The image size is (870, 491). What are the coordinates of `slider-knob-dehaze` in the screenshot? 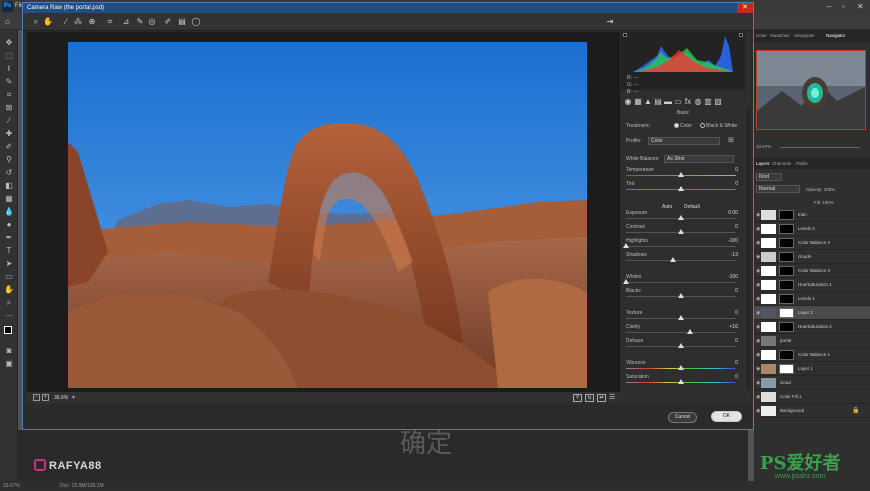 It's located at (681, 345).